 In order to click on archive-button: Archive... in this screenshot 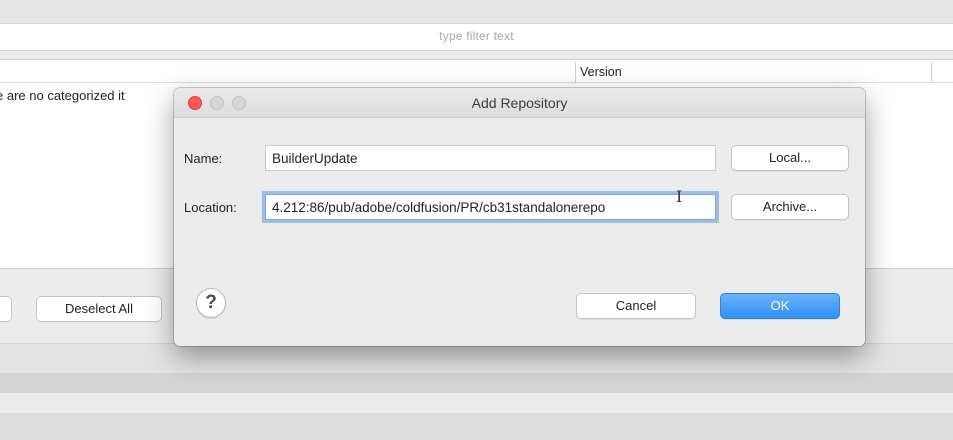, I will do `click(790, 207)`.